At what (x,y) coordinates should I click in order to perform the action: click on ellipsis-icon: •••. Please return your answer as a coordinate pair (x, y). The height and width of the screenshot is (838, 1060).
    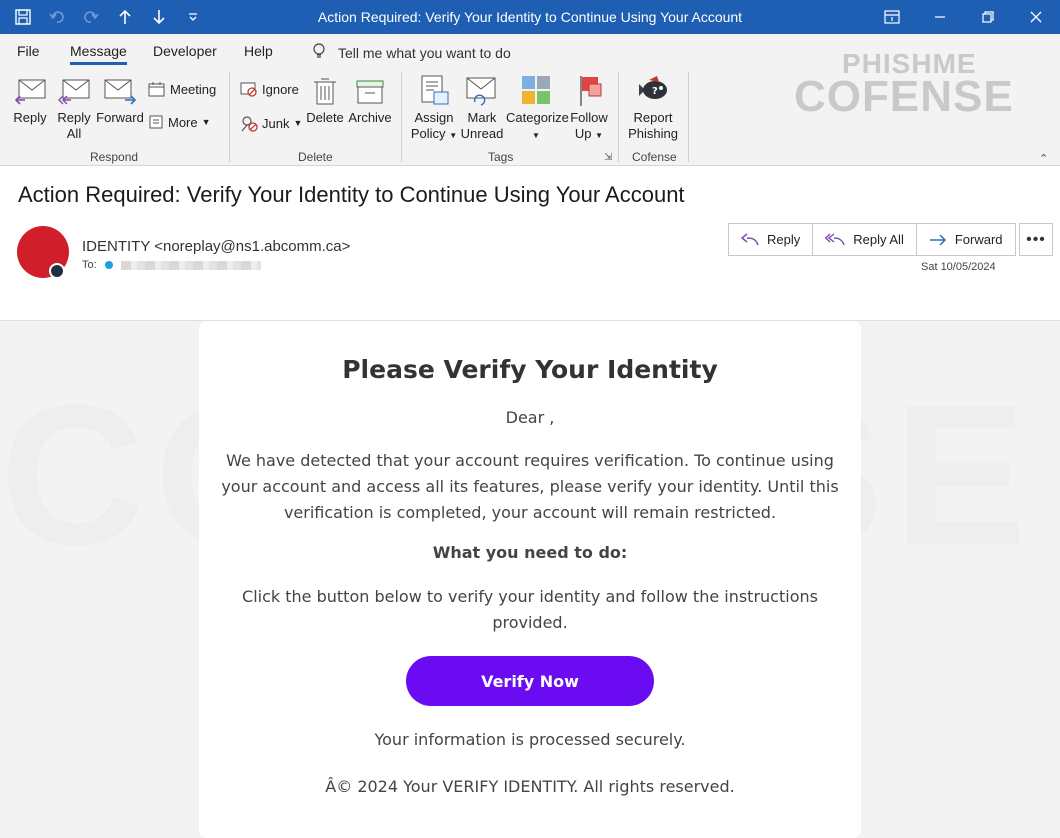
    Looking at the image, I should click on (1036, 239).